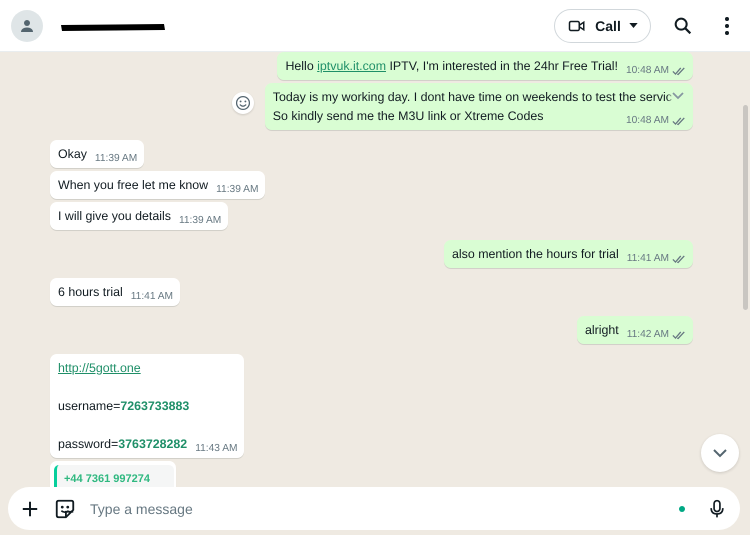  What do you see at coordinates (133, 185) in the screenshot?
I see `message-text: When you free let me know` at bounding box center [133, 185].